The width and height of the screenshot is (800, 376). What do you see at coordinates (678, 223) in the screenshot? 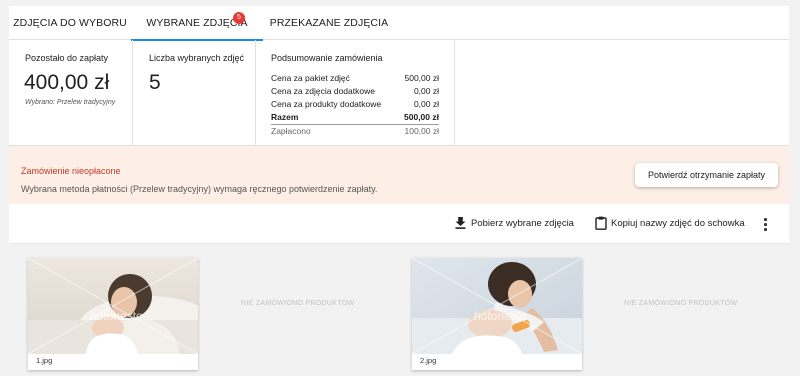
I see `copy-names-label: Kopiuj nazwy zdjęć do schowka` at bounding box center [678, 223].